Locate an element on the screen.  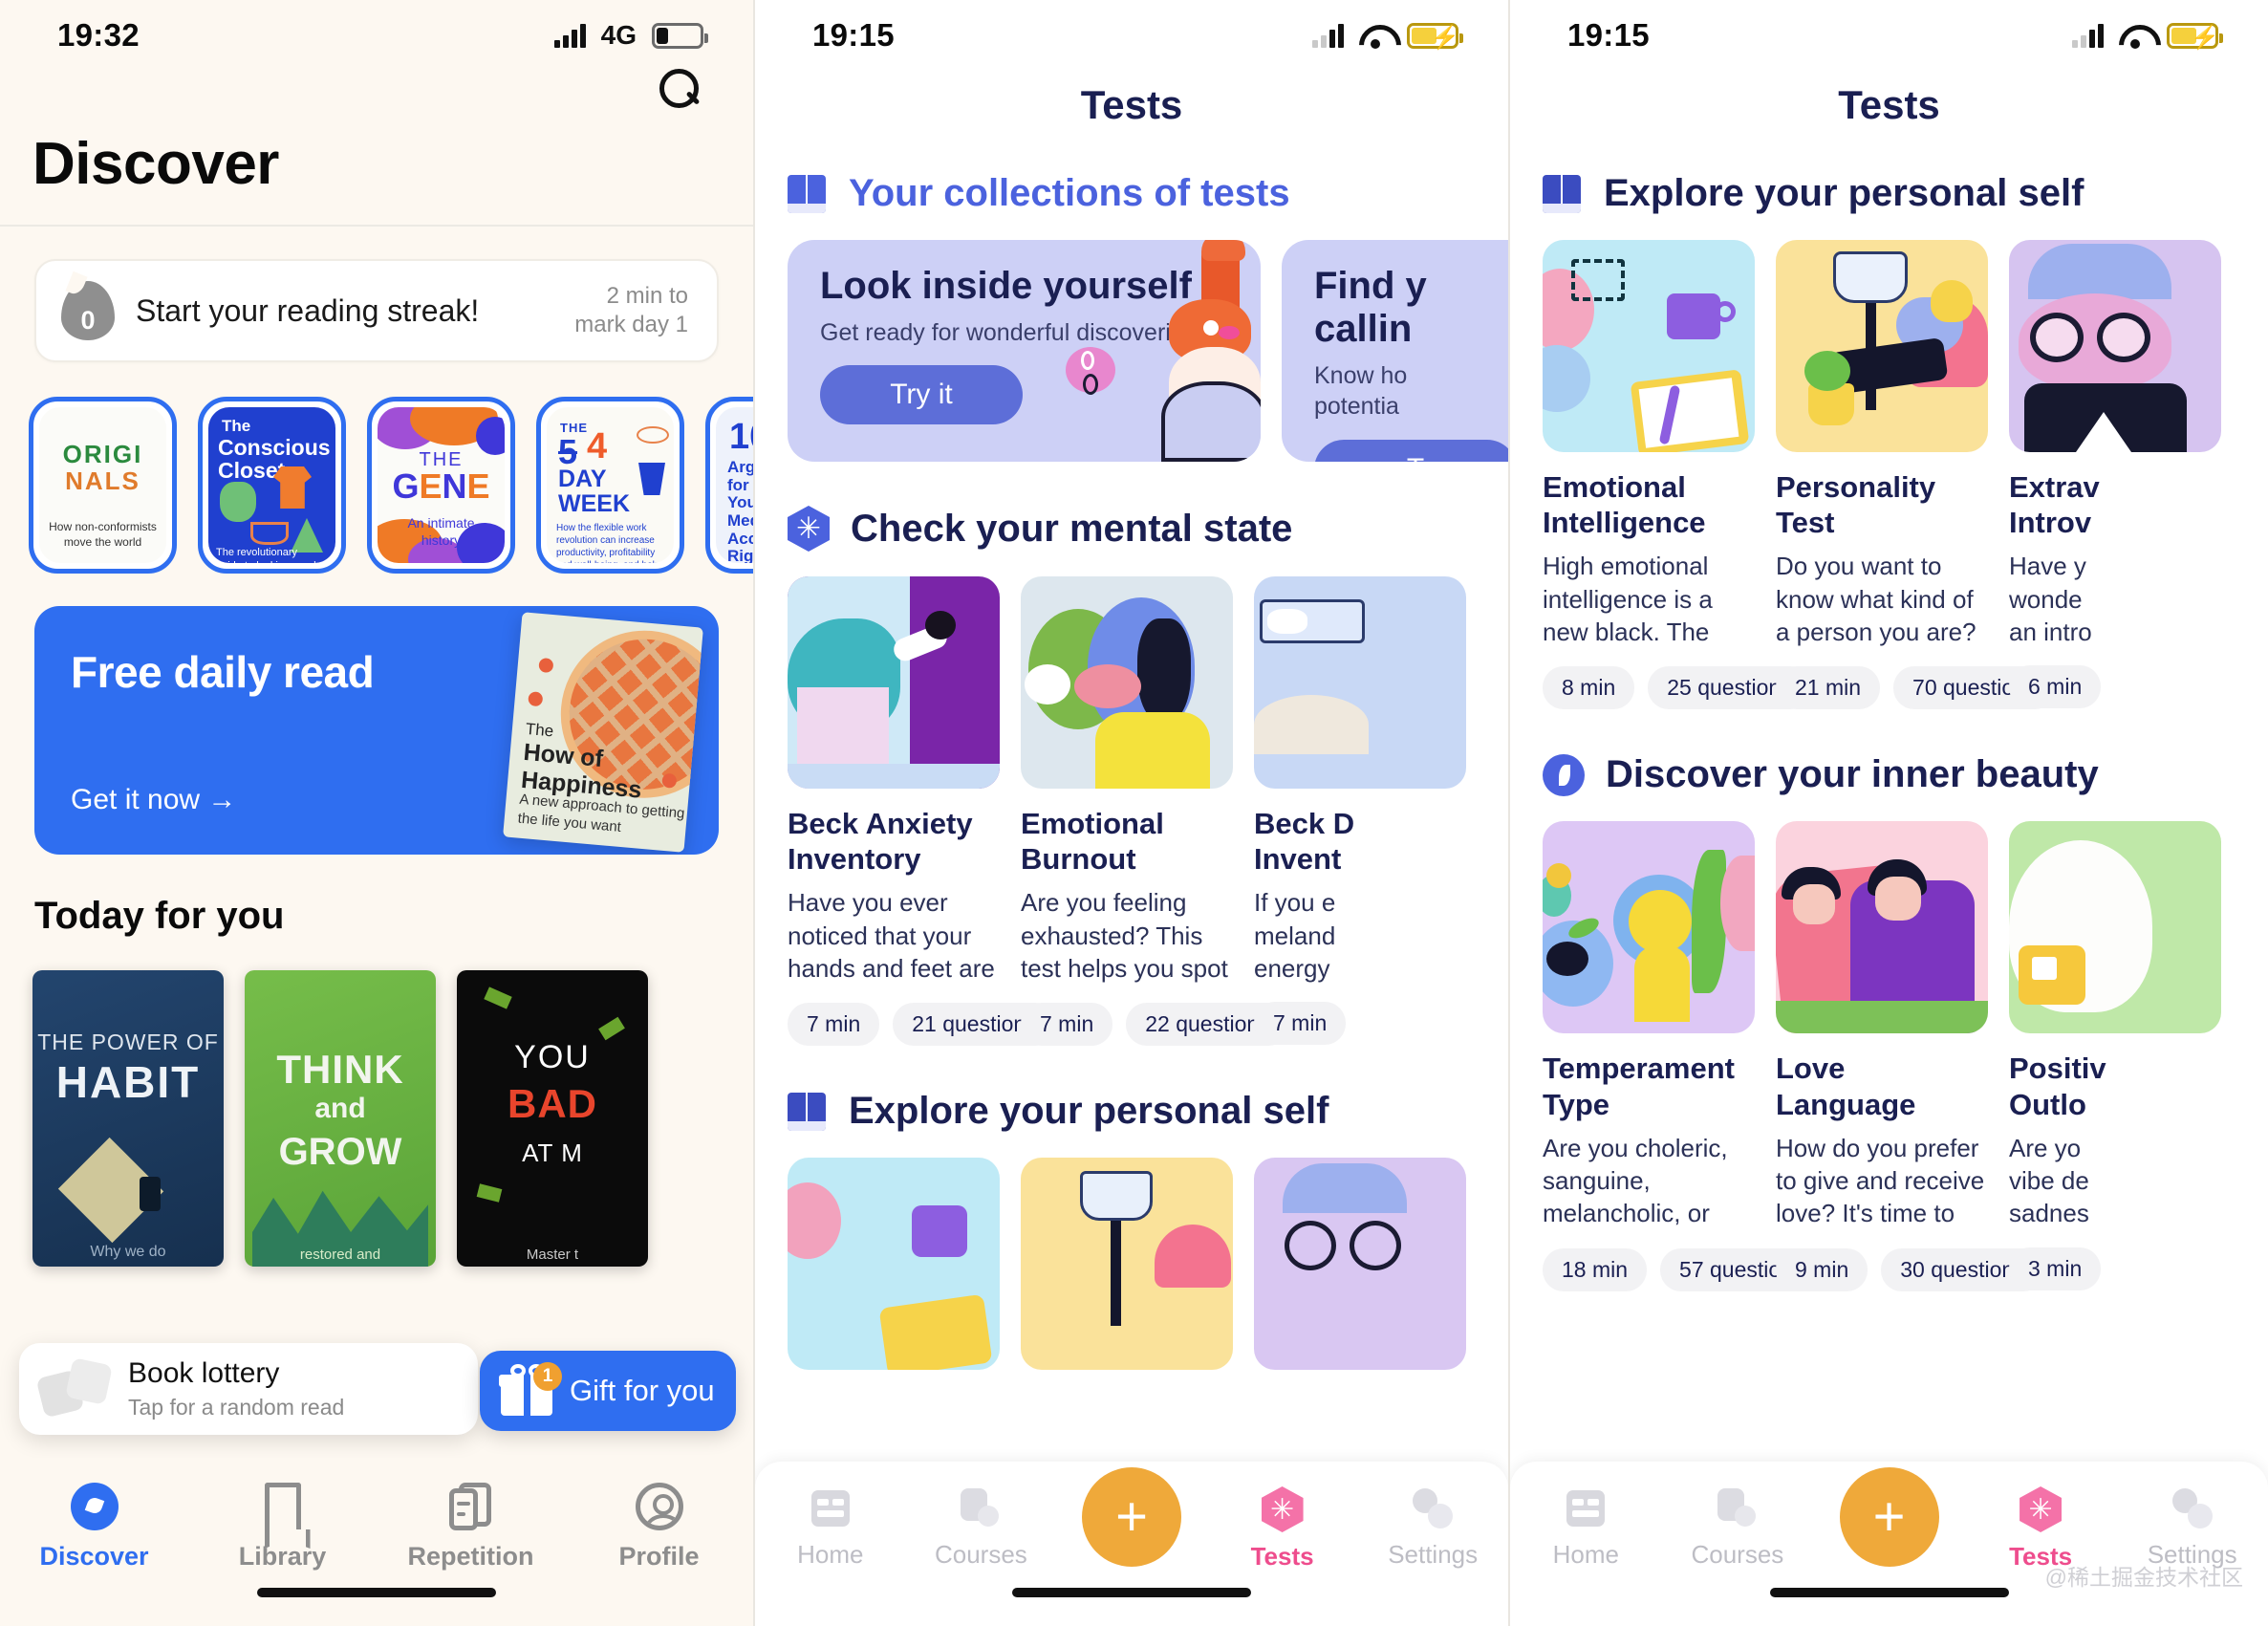
try-it-button: T is located at coordinates (1411, 450).